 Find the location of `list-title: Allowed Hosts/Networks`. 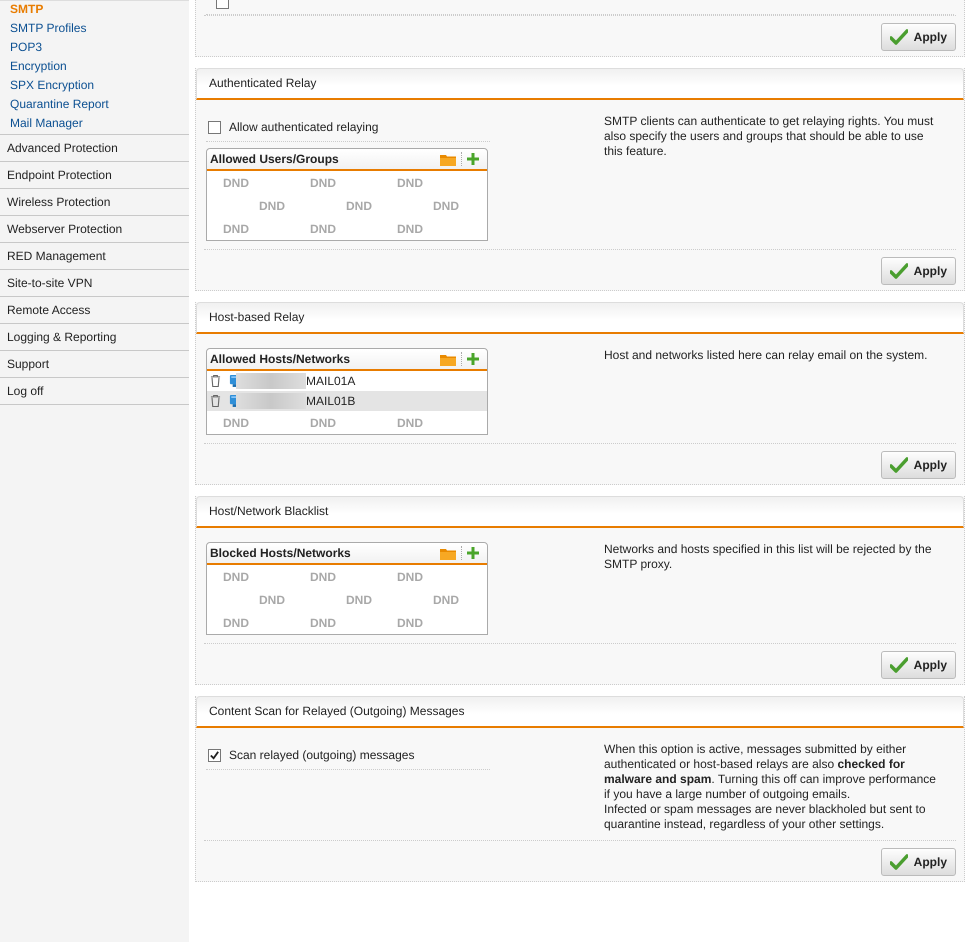

list-title: Allowed Hosts/Networks is located at coordinates (281, 359).